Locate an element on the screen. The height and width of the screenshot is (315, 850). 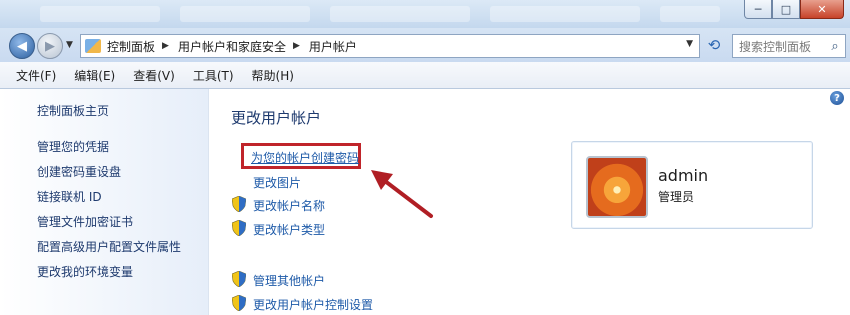
menu-edit: 编辑(E) is located at coordinates (94, 75).